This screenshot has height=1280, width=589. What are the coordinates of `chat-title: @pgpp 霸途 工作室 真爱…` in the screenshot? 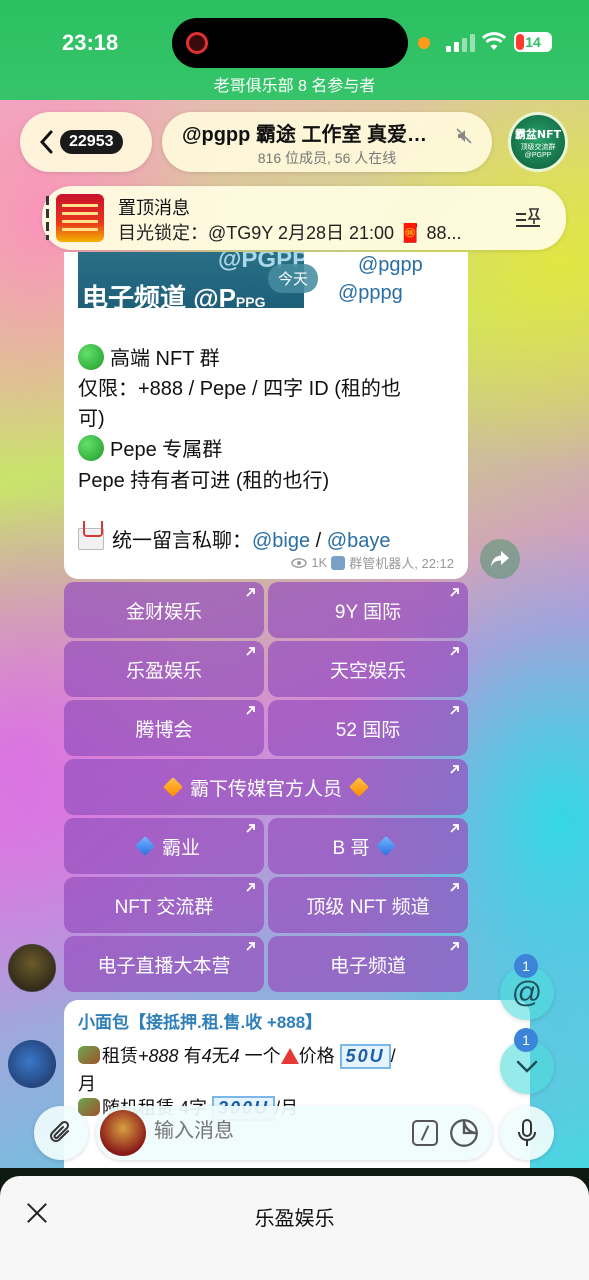 It's located at (305, 135).